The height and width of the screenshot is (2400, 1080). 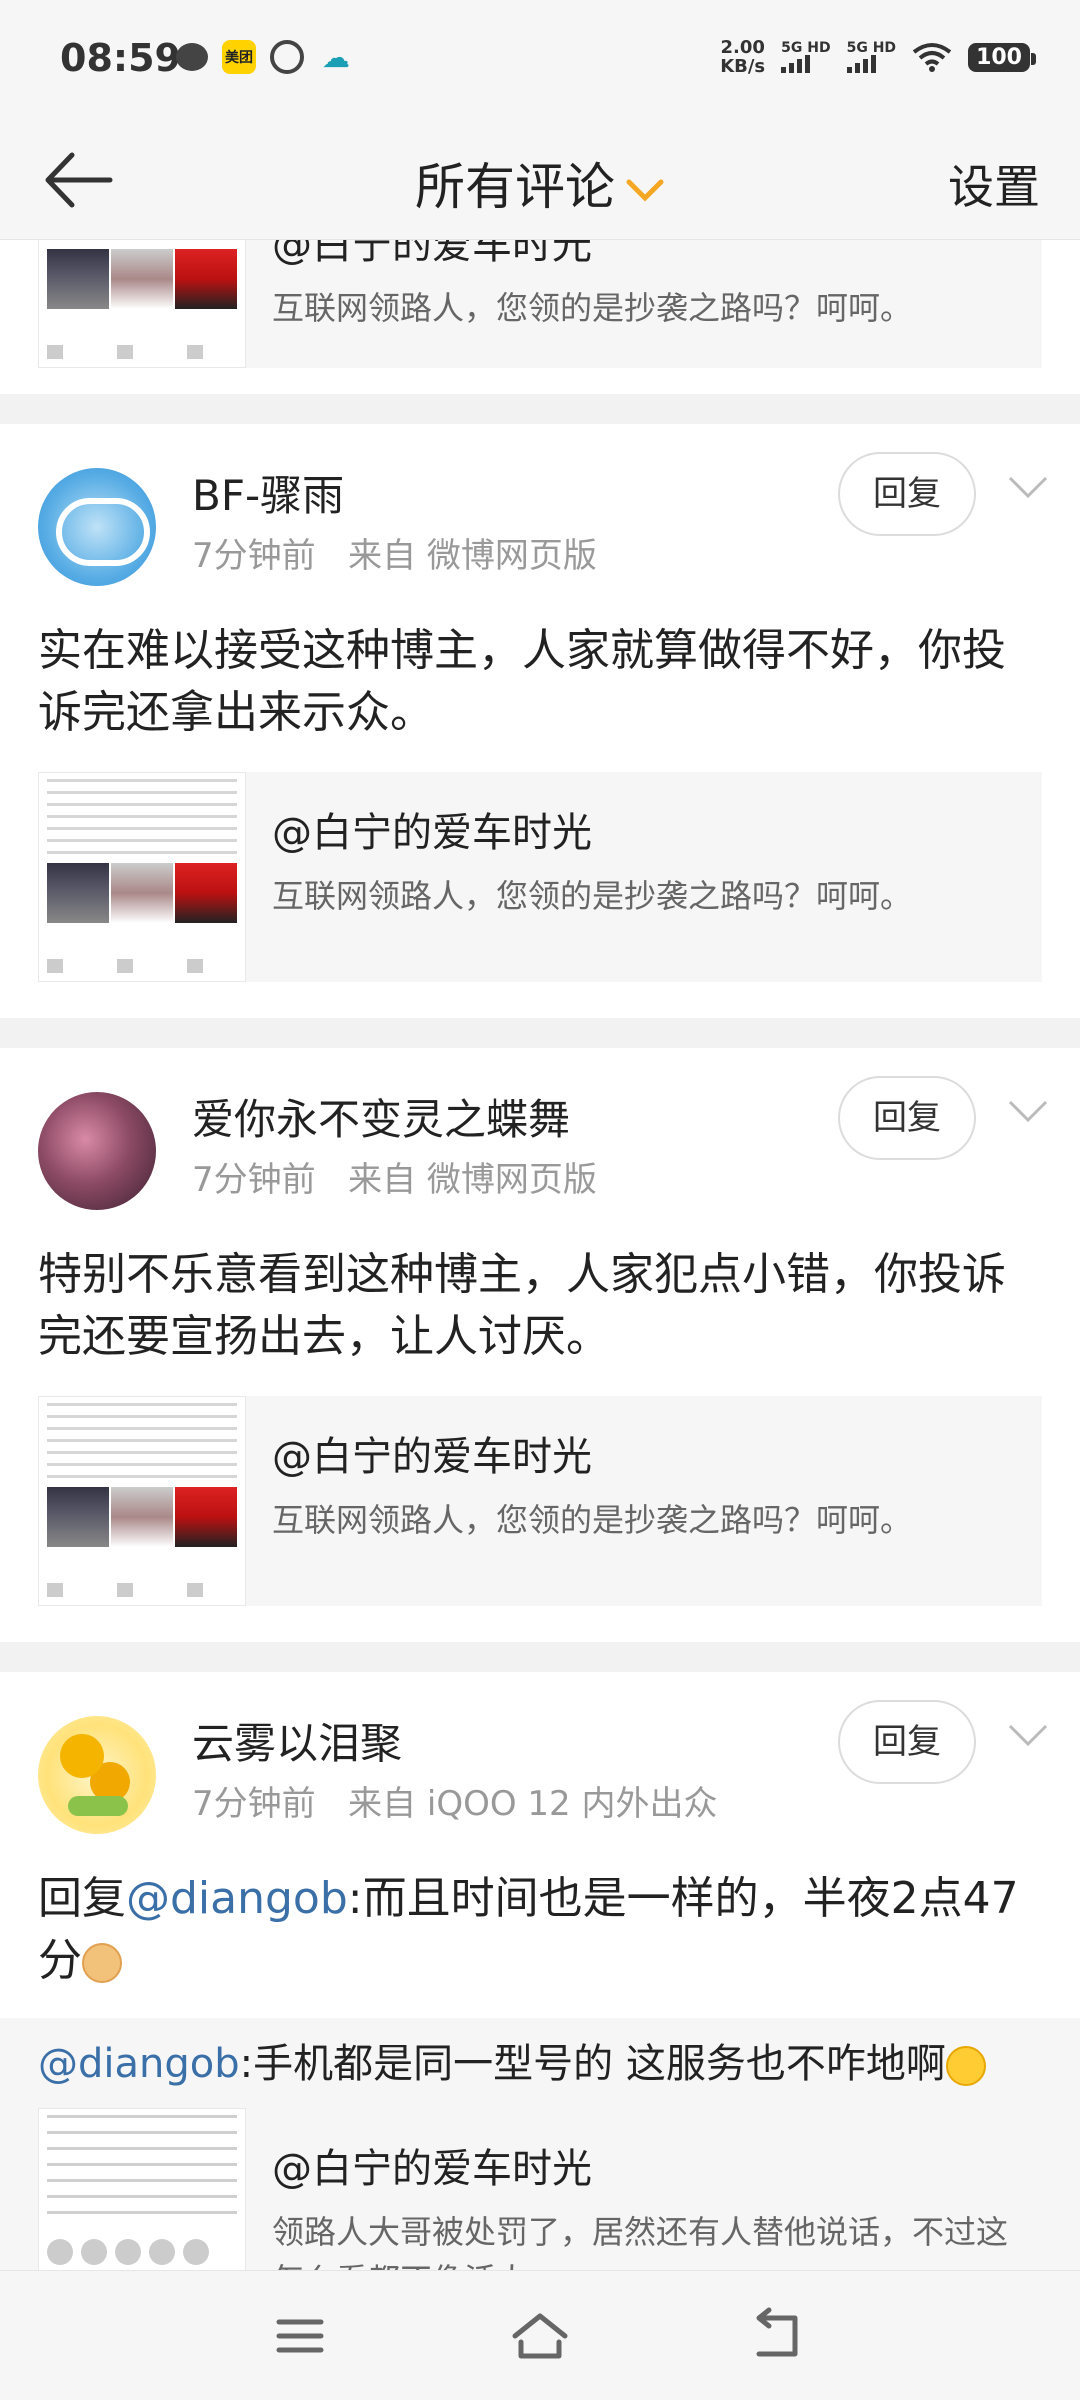 I want to click on menu-icon, so click(x=300, y=2336).